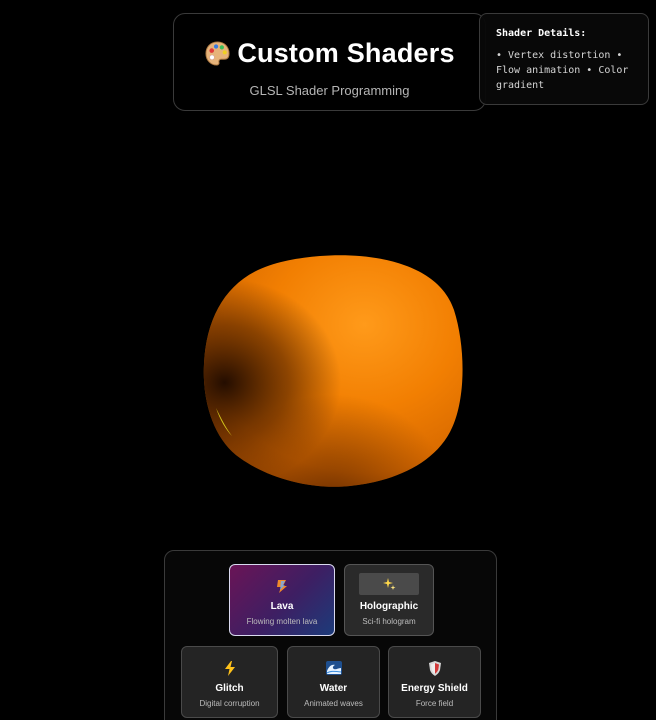  I want to click on lightning-icon, so click(229, 668).